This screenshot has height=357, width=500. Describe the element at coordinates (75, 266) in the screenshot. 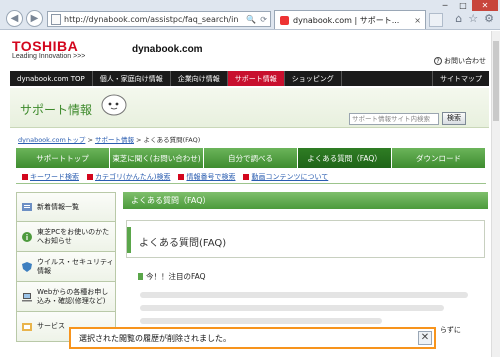

I see `sidebar-item-label: ウイルス・セキュリティ情報` at that location.